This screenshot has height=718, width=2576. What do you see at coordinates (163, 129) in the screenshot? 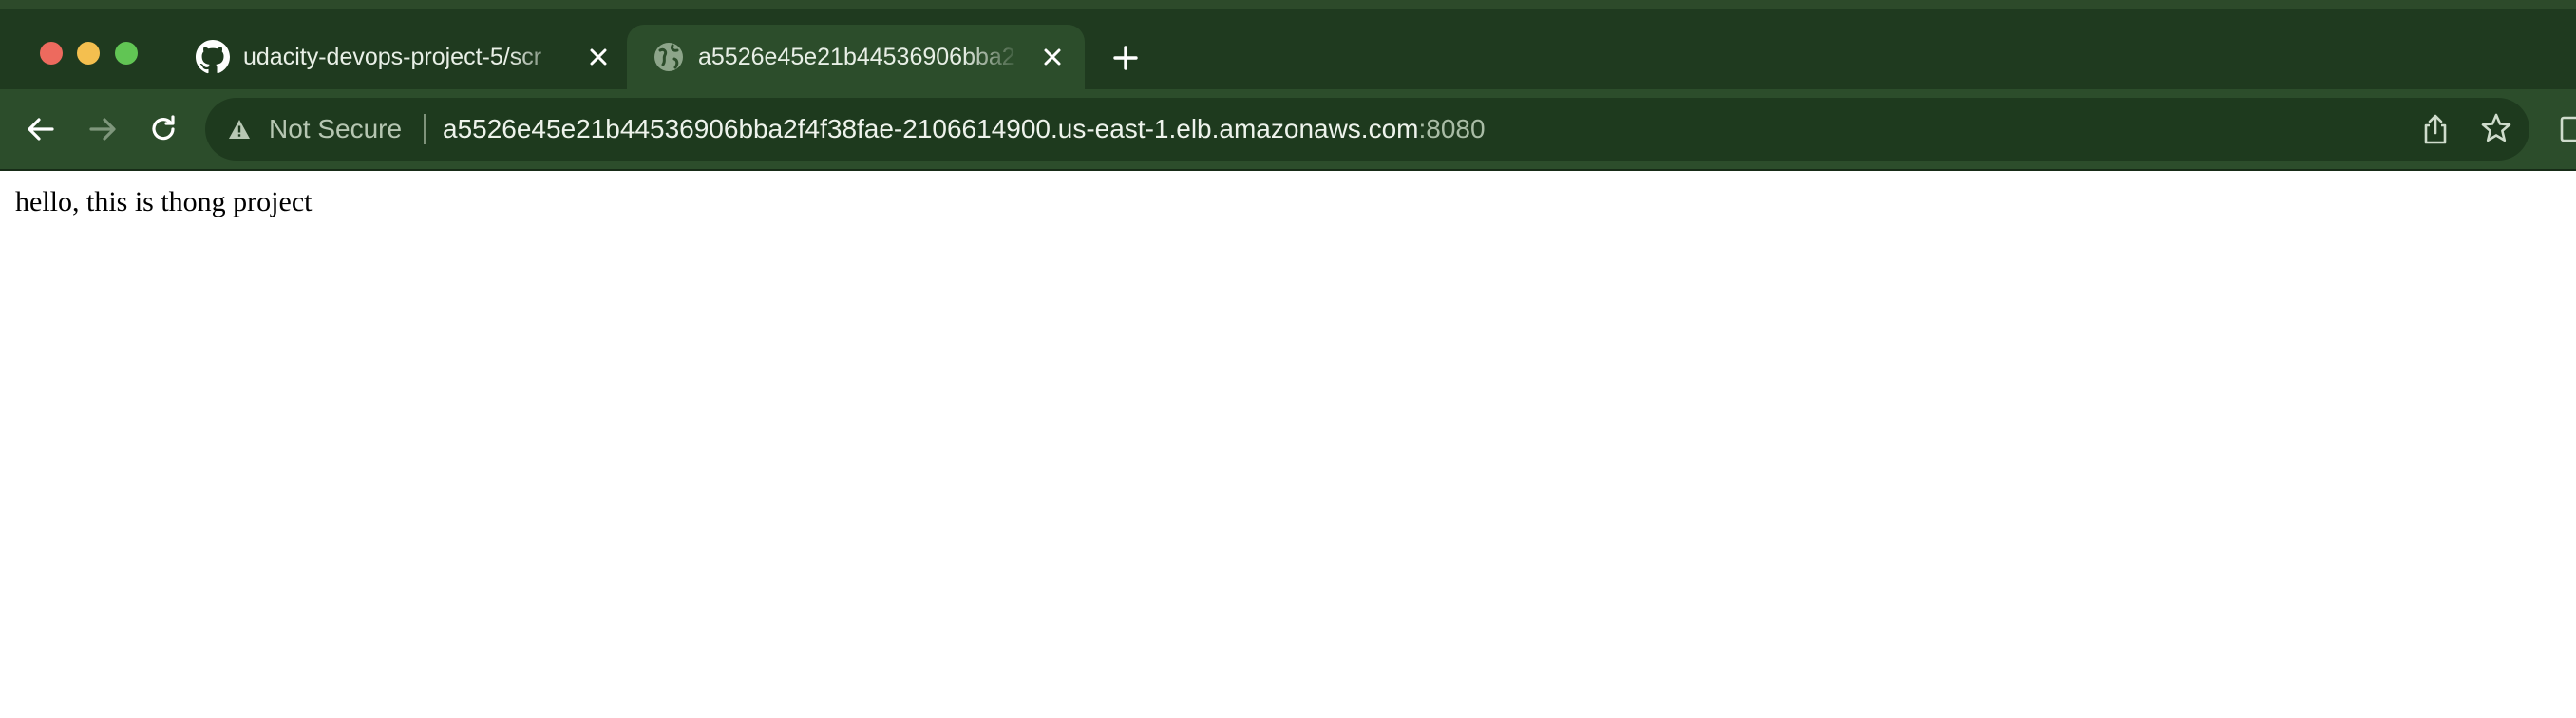
I see `reload-icon` at bounding box center [163, 129].